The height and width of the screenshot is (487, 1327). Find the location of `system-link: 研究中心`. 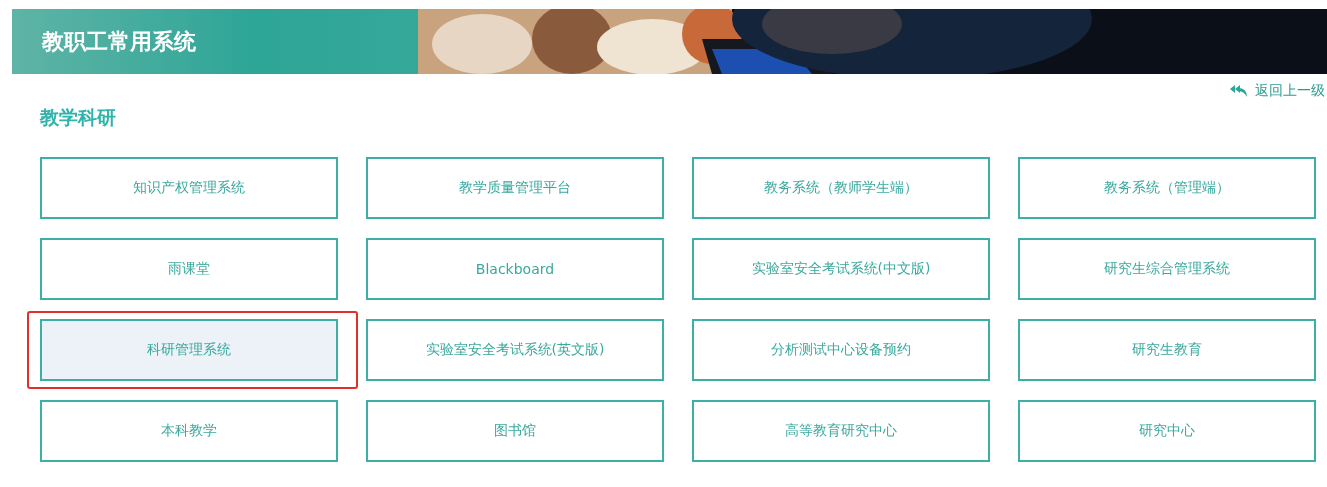

system-link: 研究中心 is located at coordinates (1167, 431).